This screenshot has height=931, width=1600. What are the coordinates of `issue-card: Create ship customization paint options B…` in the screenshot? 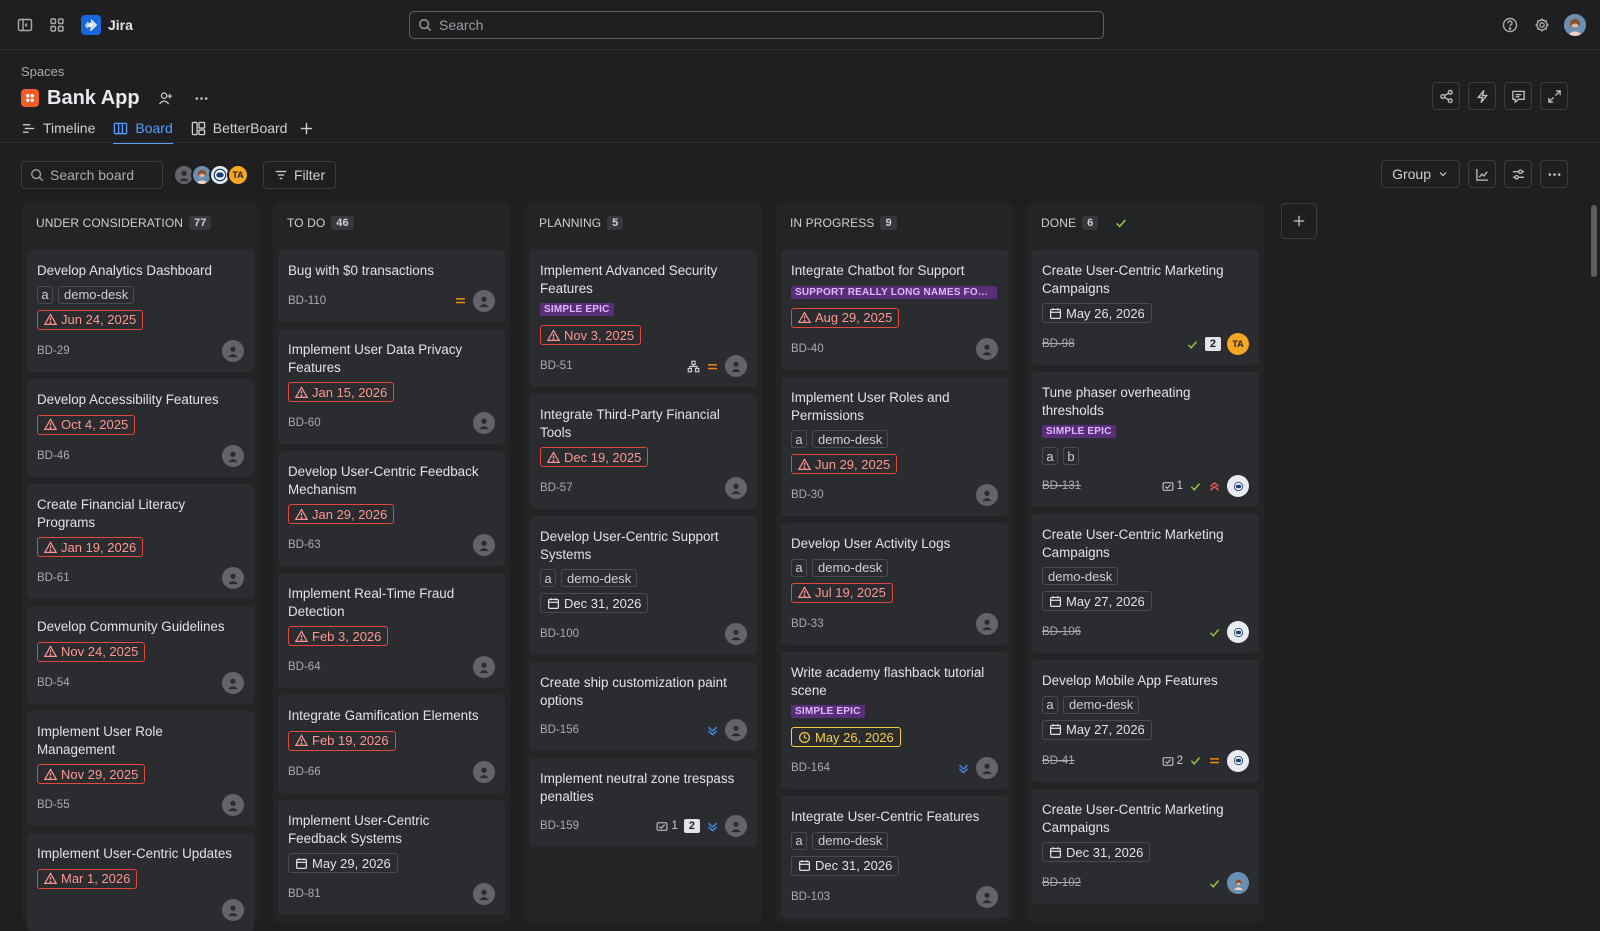 It's located at (643, 706).